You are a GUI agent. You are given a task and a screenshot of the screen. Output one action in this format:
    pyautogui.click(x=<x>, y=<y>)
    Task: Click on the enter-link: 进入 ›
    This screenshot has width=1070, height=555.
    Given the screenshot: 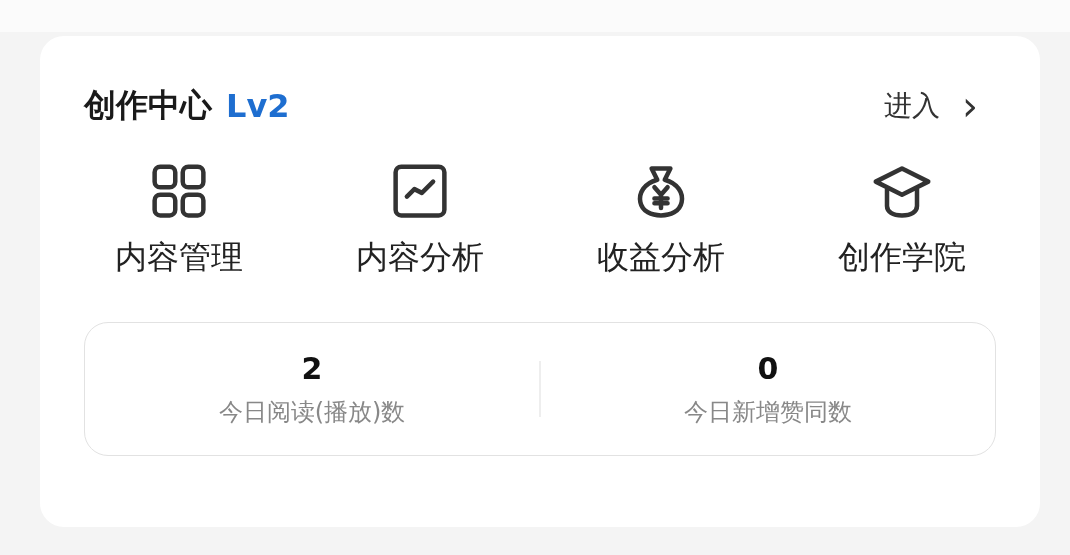 What is the action you would take?
    pyautogui.click(x=931, y=106)
    